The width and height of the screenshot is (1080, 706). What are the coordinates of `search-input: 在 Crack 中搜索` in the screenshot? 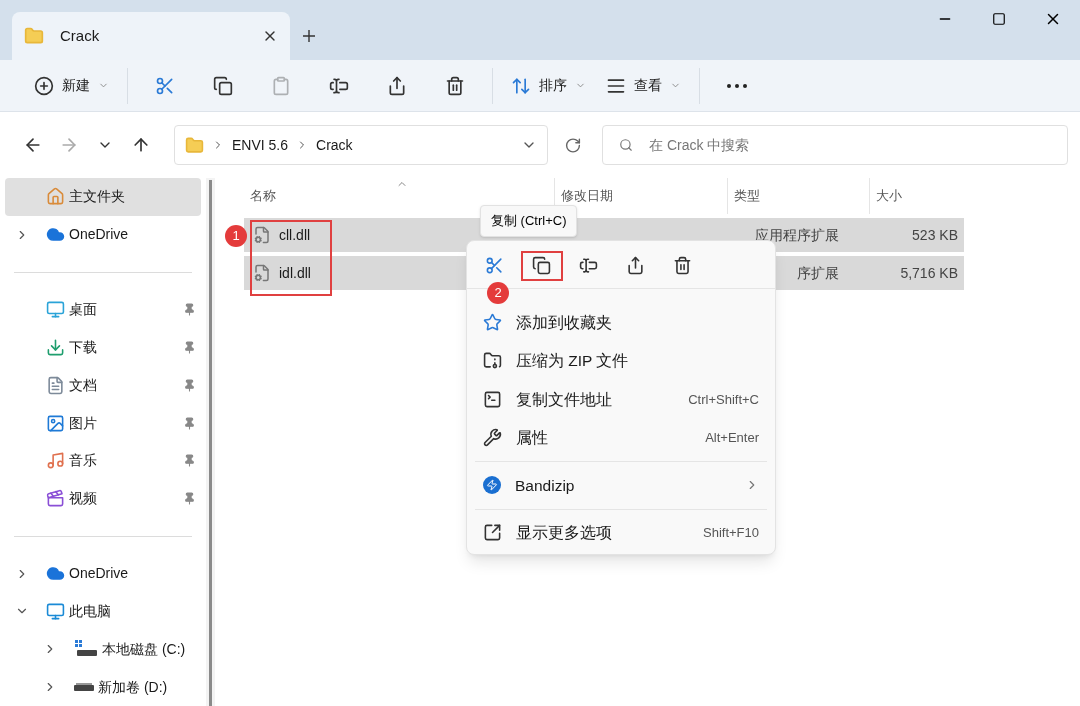 It's located at (850, 145).